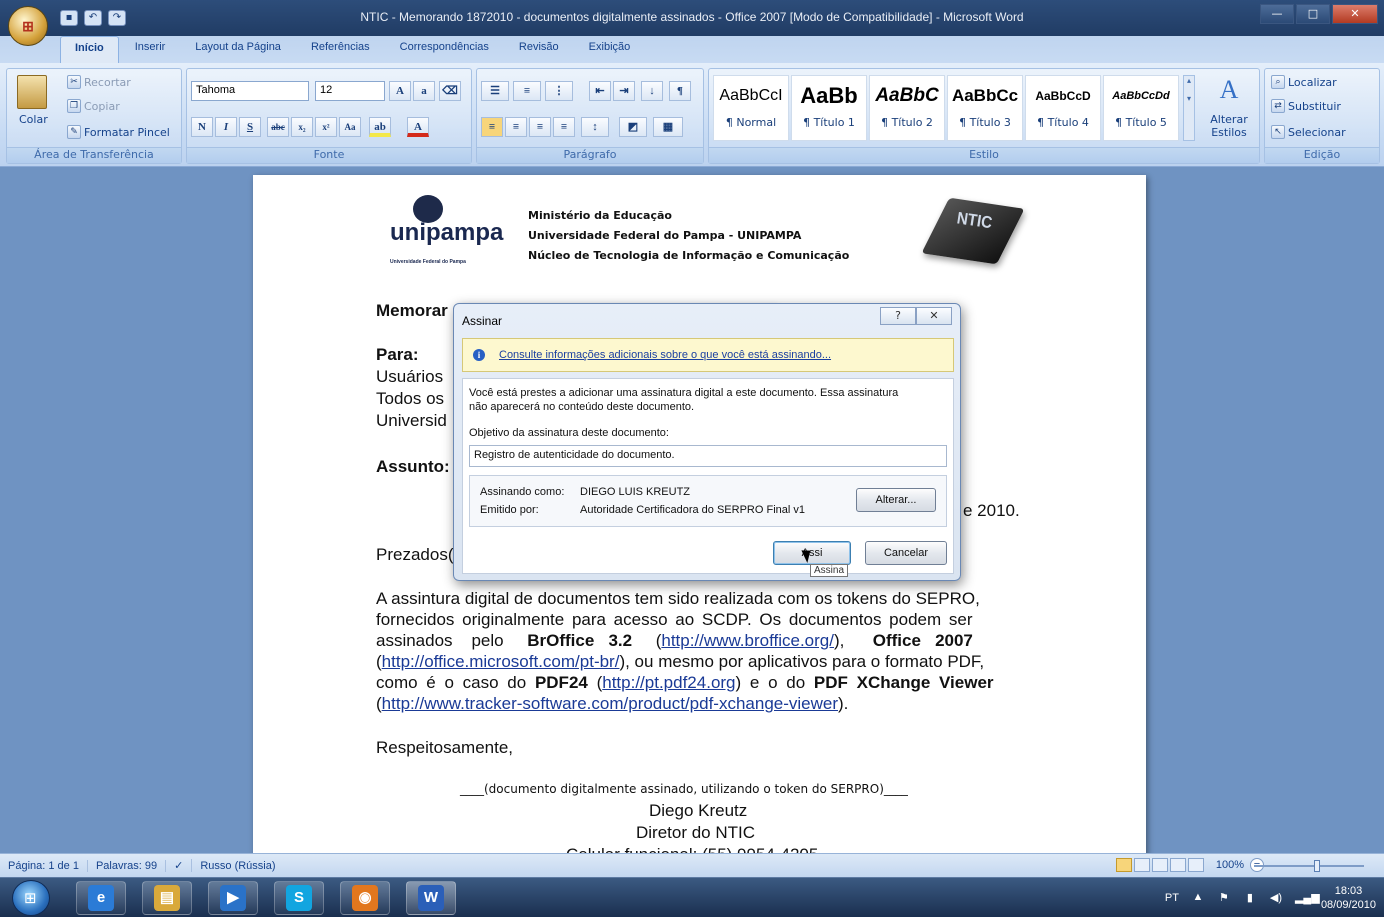 The height and width of the screenshot is (917, 1384). What do you see at coordinates (237, 866) in the screenshot?
I see `language-indicator: Russo (Rússia)` at bounding box center [237, 866].